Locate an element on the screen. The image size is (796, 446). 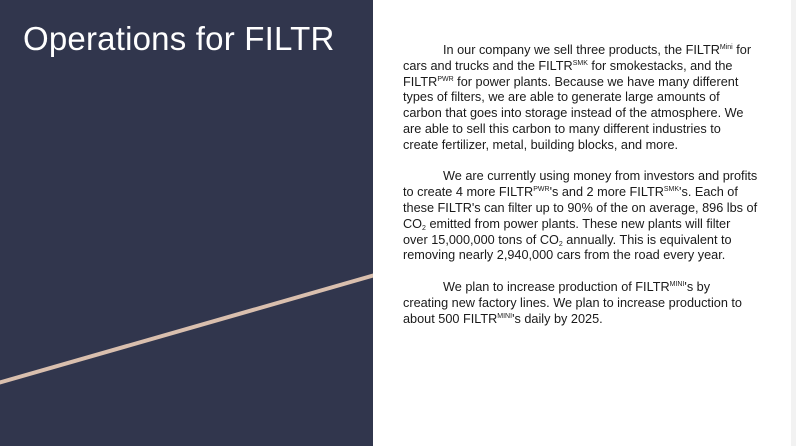
text-run: 's daily by 2025. is located at coordinates (557, 318).